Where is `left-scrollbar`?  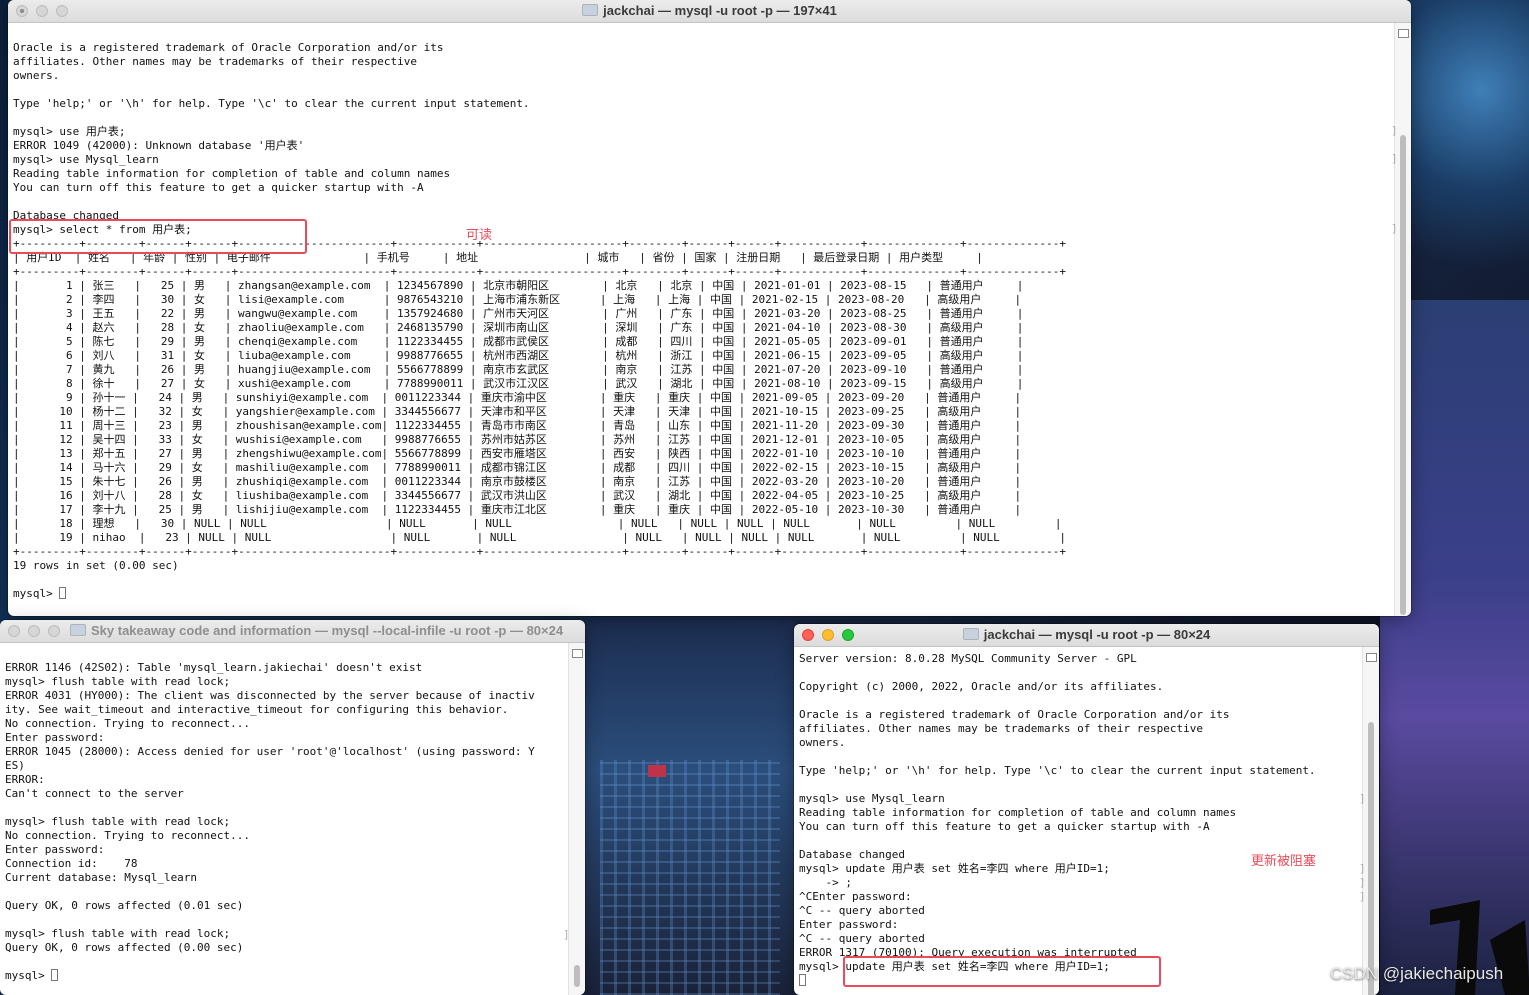
left-scrollbar is located at coordinates (576, 819).